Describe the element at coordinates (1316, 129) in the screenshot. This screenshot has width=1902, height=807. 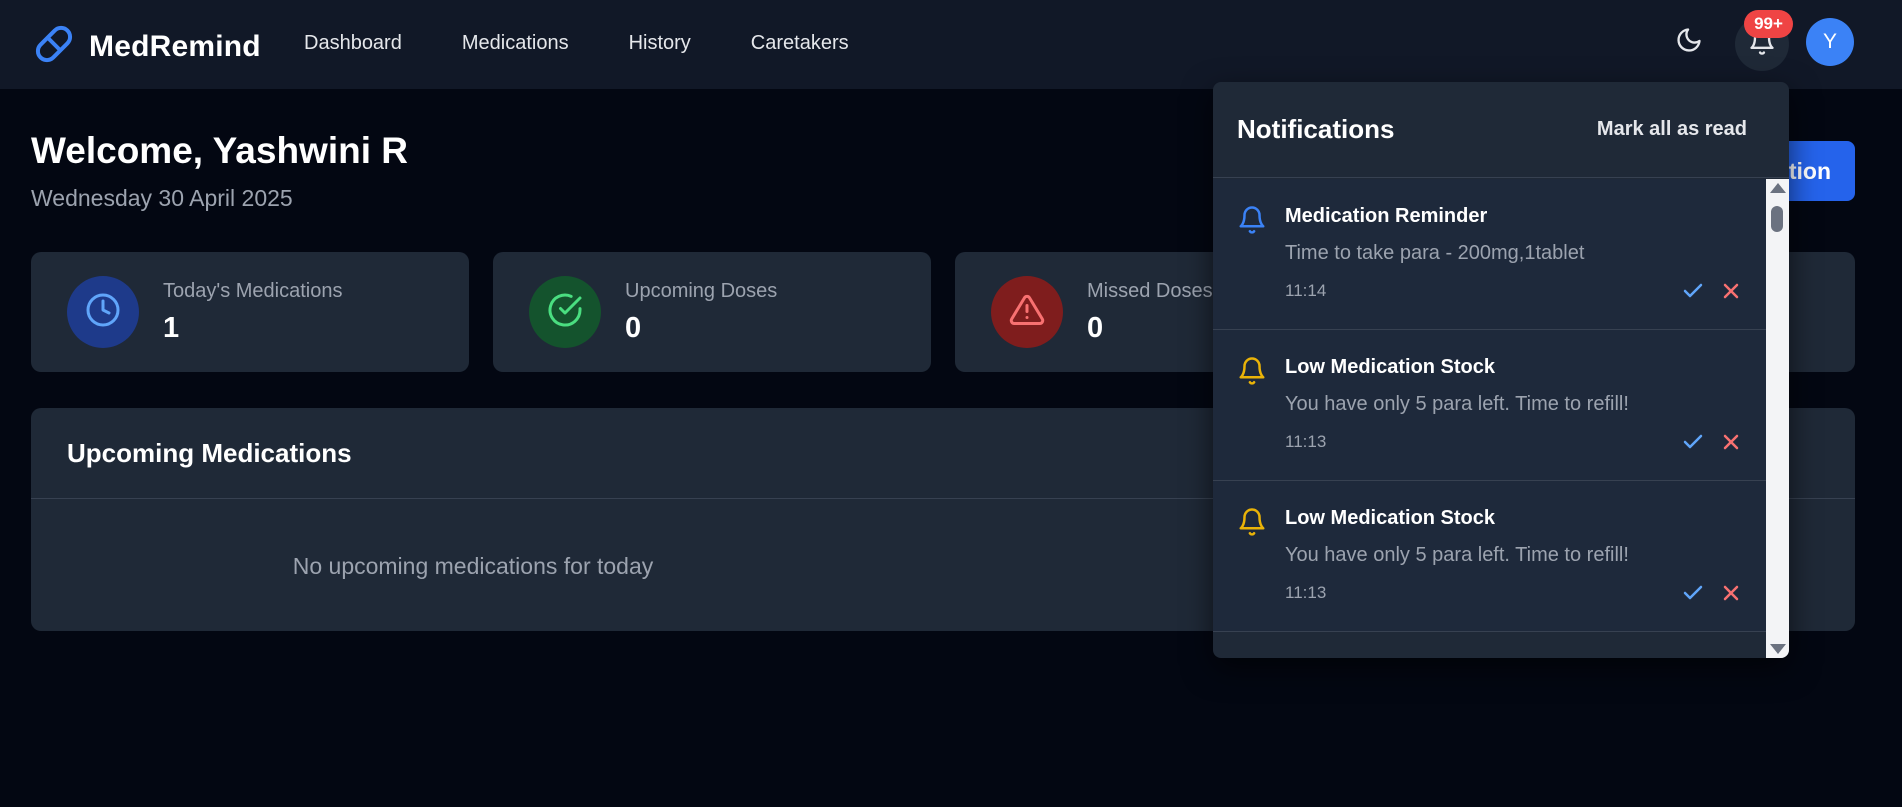
I see `notifications-title: Notifications` at that location.